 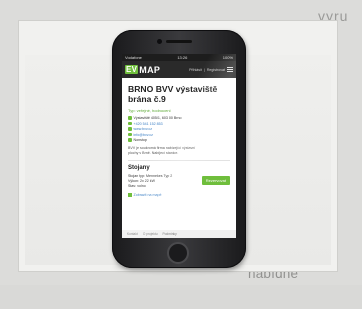 I want to click on info-row-phone: +420 541 152 853, so click(x=179, y=124).